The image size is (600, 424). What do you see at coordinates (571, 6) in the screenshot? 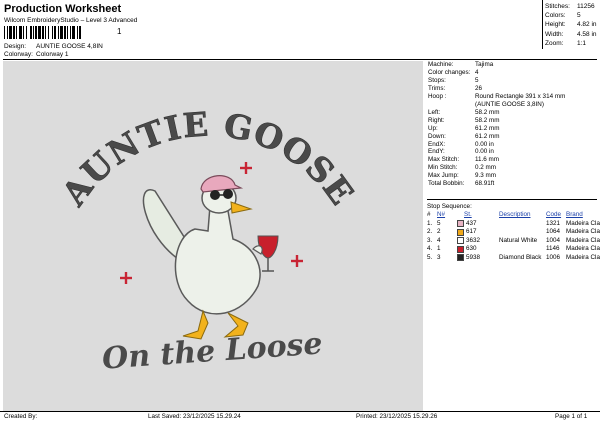
I see `stat-row: Stitches: 11256` at bounding box center [571, 6].